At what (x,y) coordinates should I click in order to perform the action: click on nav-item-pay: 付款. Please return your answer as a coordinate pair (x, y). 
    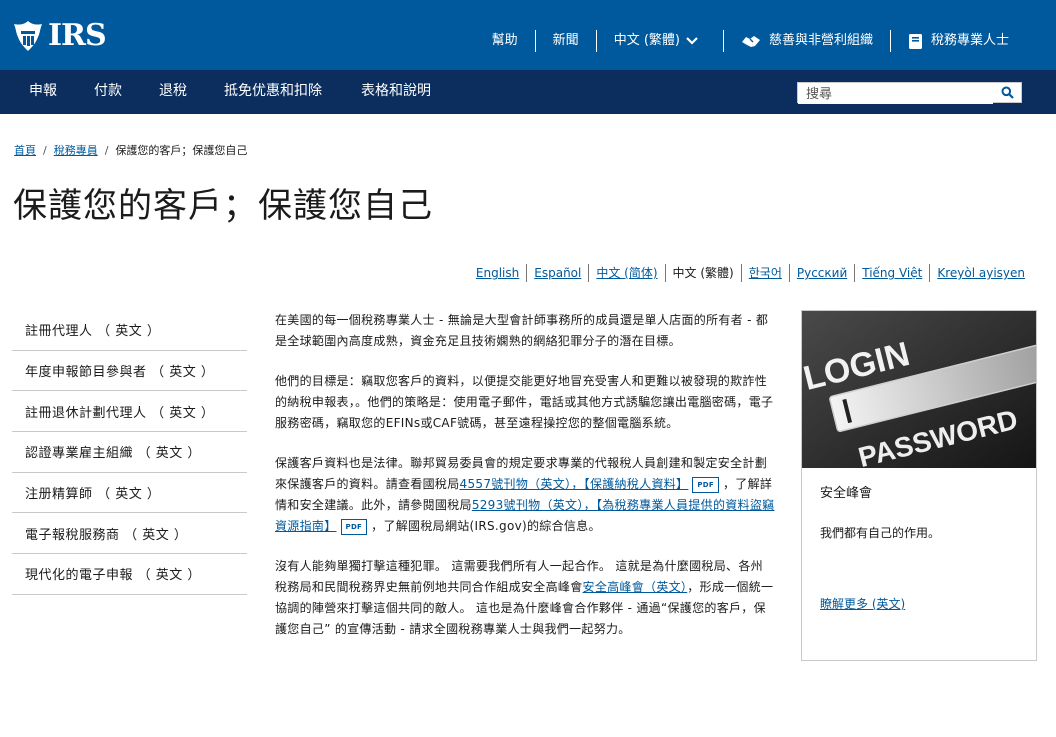
    Looking at the image, I should click on (108, 91).